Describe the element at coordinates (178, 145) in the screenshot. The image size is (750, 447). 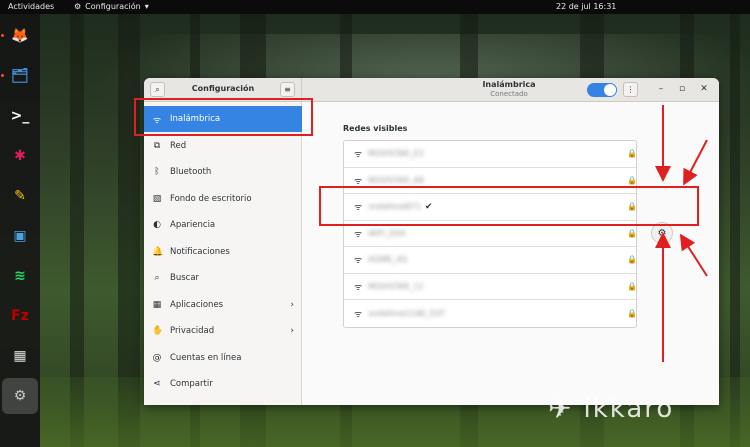
I see `sidebar-item-label: Red` at that location.